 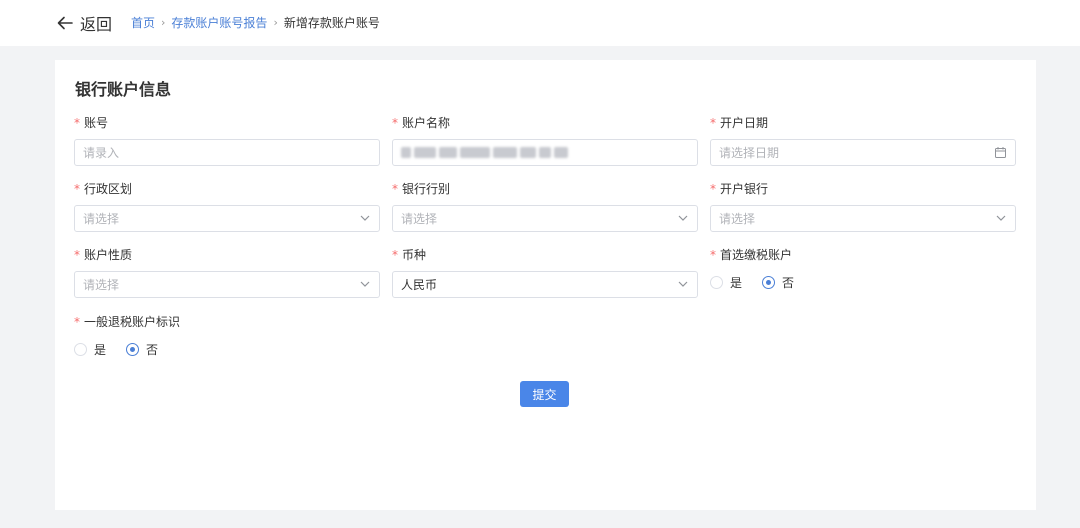 I want to click on opening-bank-select: 请选择, so click(x=863, y=218).